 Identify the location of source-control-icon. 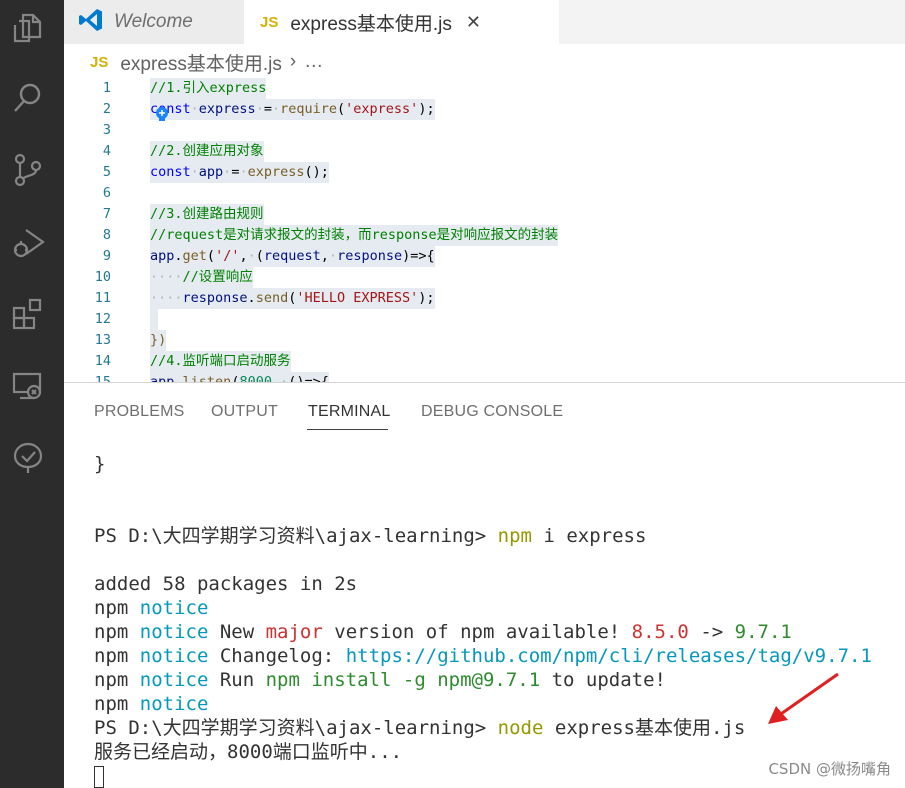
(28, 170).